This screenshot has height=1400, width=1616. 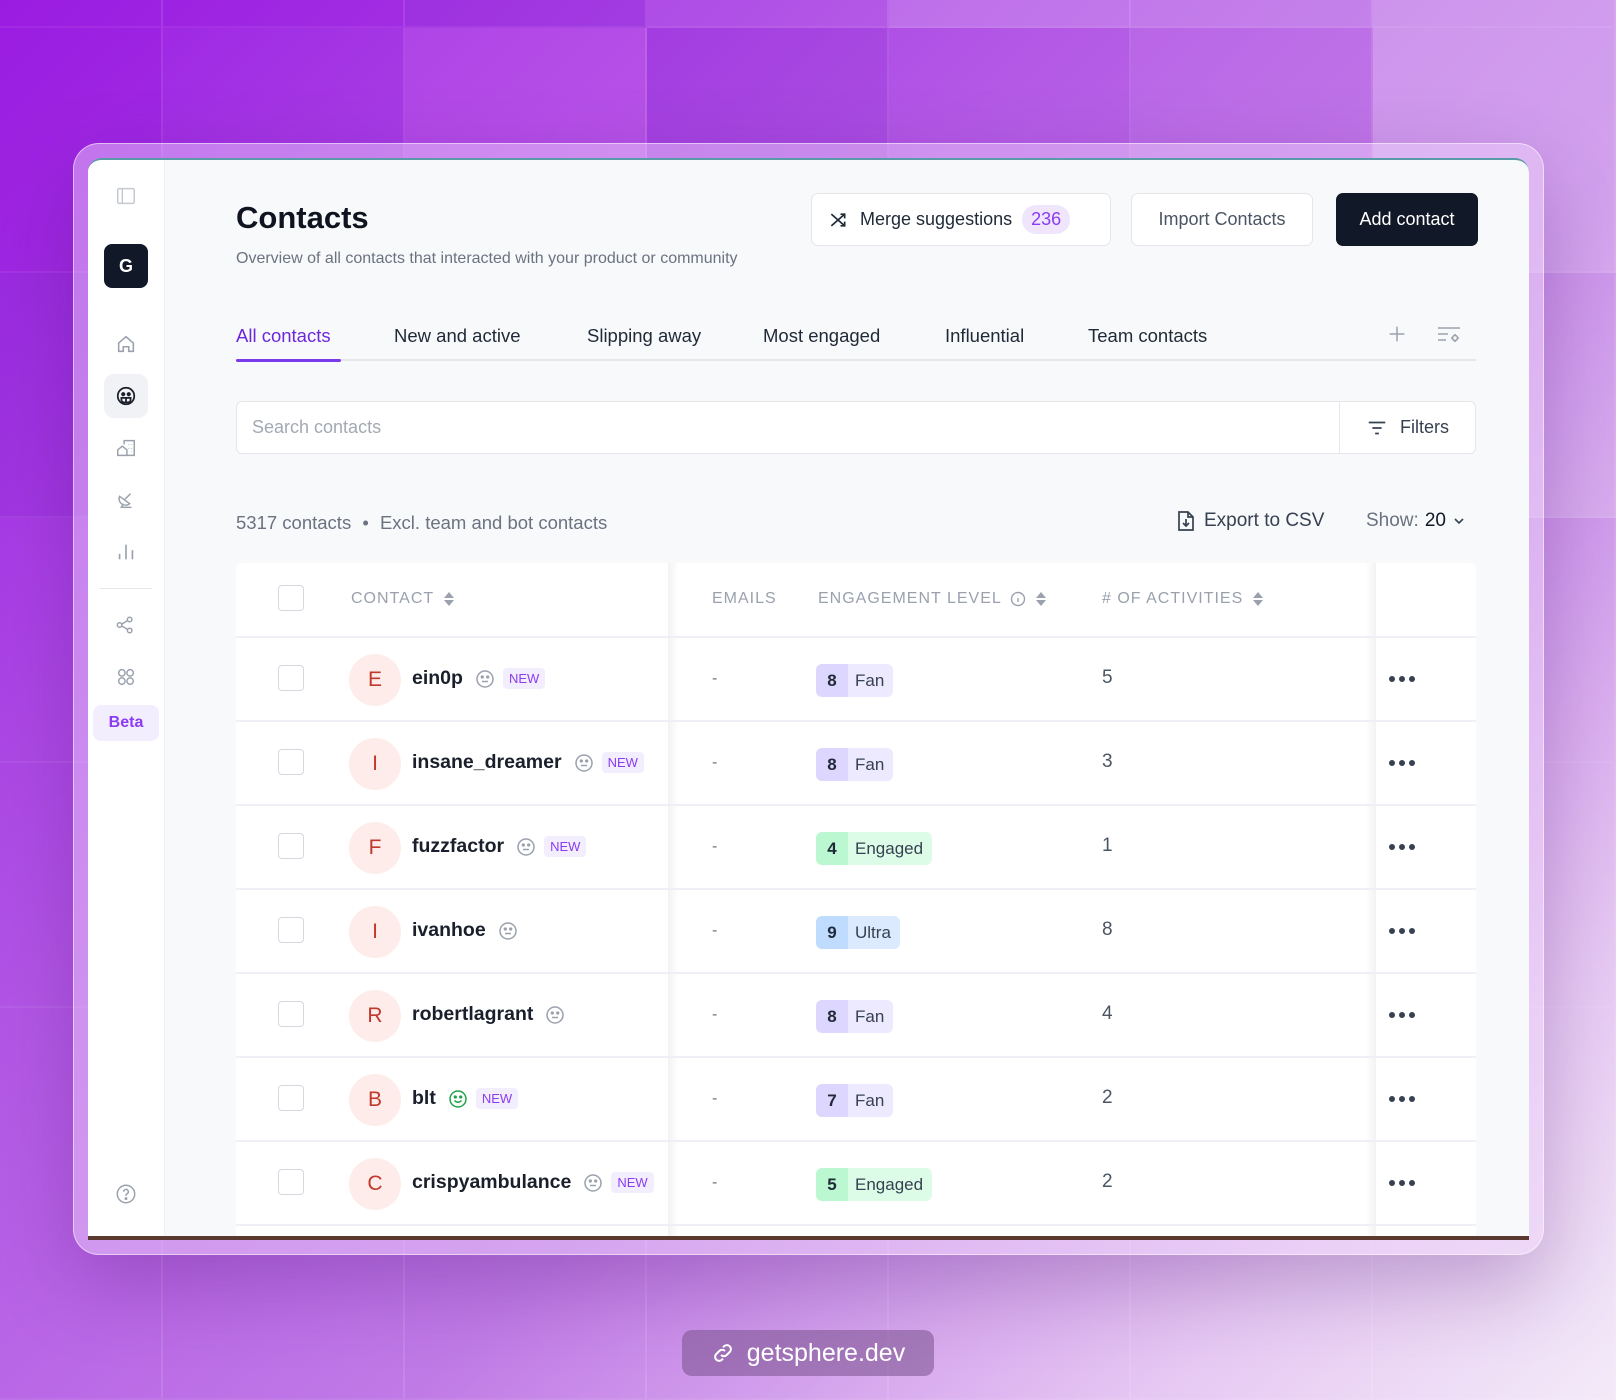 I want to click on building-icon, so click(x=126, y=448).